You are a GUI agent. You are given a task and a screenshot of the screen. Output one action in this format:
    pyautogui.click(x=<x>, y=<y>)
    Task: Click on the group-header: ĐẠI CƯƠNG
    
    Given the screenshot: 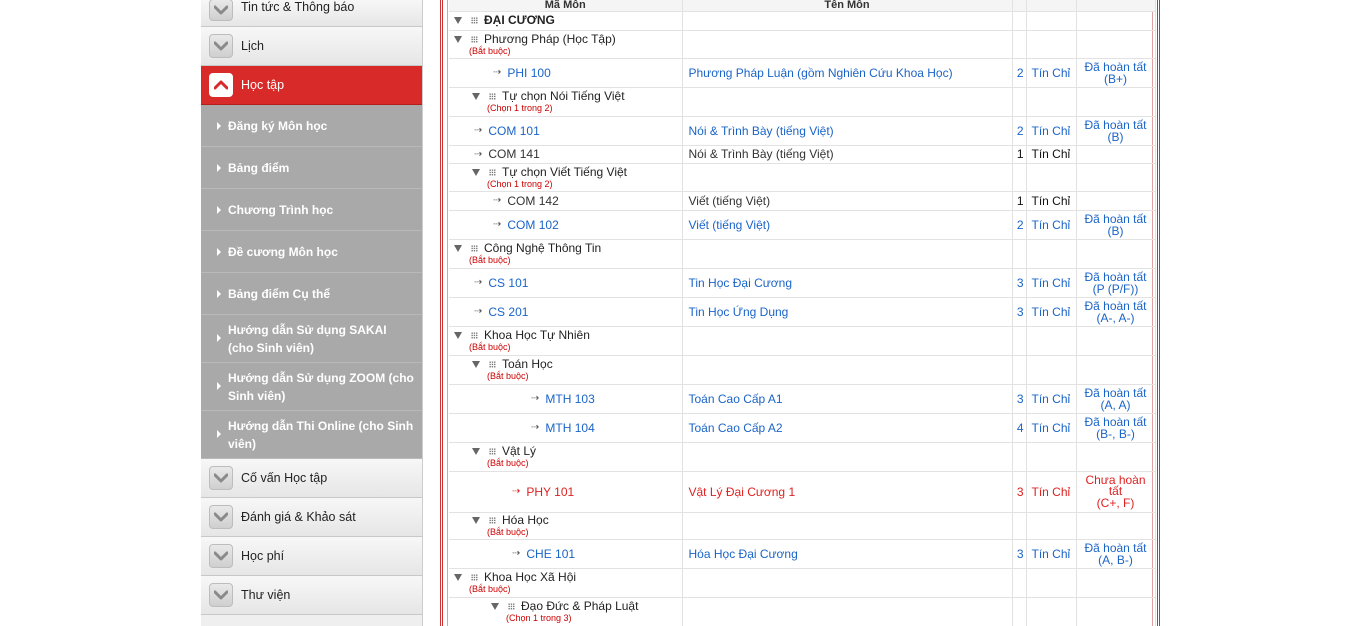 What is the action you would take?
    pyautogui.click(x=565, y=20)
    